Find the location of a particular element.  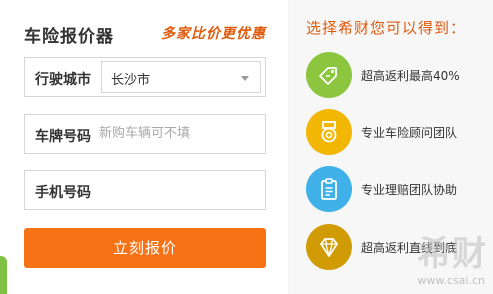

watermark-logo: 希财 is located at coordinates (452, 254).